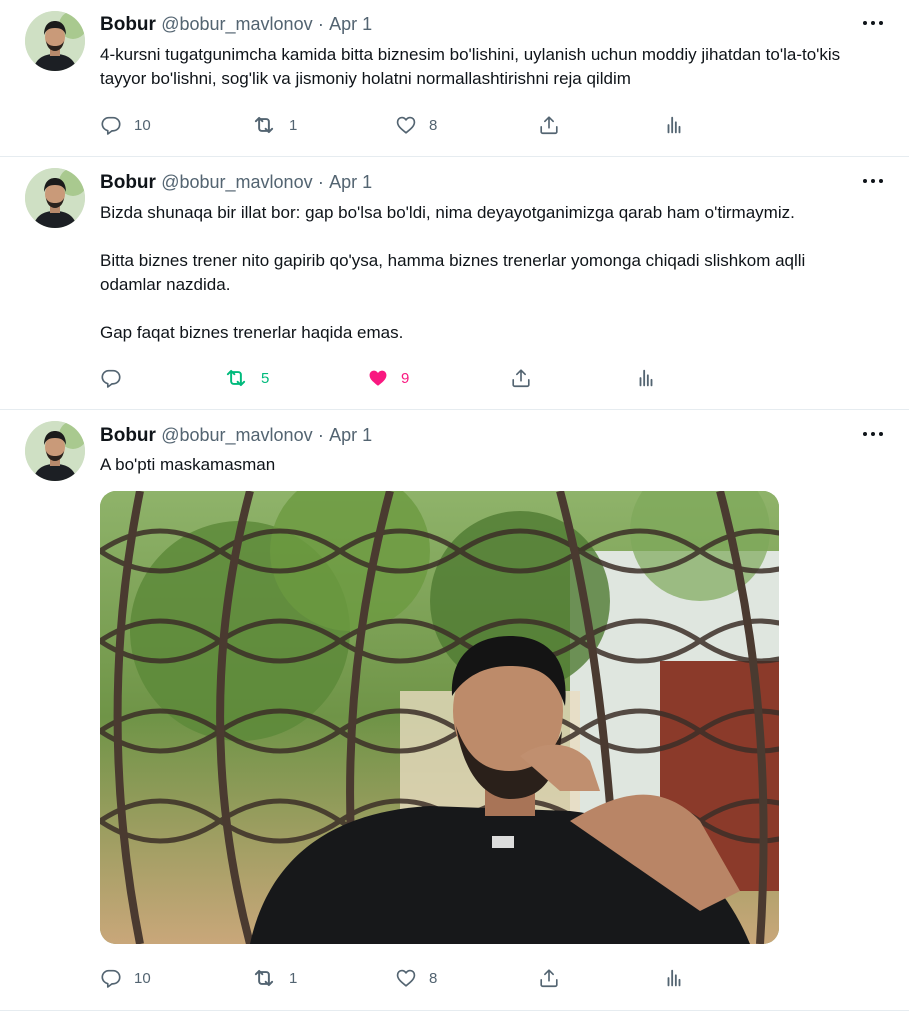 This screenshot has height=1011, width=909. What do you see at coordinates (265, 378) in the screenshot?
I see `retweet-count: 5` at bounding box center [265, 378].